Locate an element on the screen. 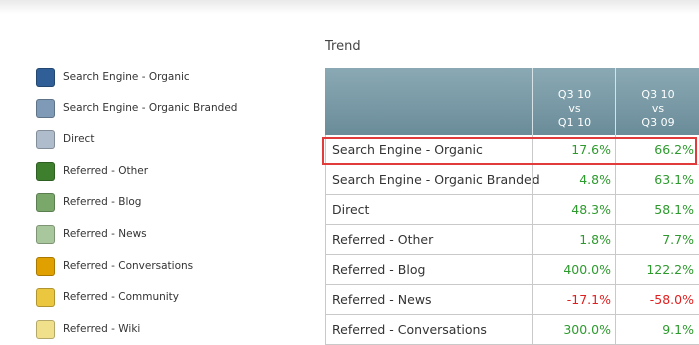 This screenshot has width=699, height=345. row-value-q3: 9.1% is located at coordinates (657, 329).